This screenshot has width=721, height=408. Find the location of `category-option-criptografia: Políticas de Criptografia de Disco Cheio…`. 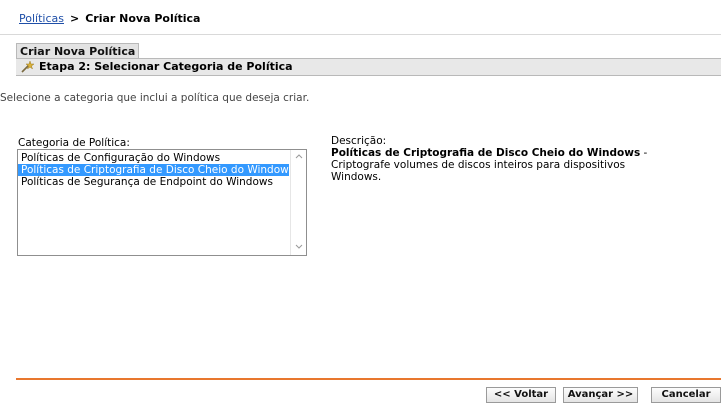

category-option-criptografia: Políticas de Criptografia de Disco Cheio… is located at coordinates (156, 170).